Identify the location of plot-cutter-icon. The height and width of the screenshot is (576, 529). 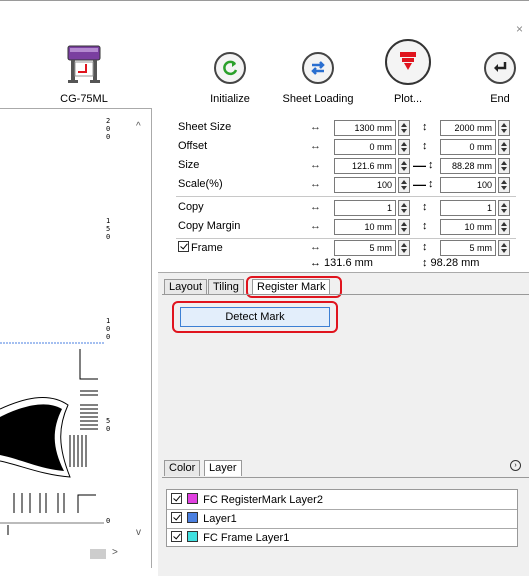
(408, 62).